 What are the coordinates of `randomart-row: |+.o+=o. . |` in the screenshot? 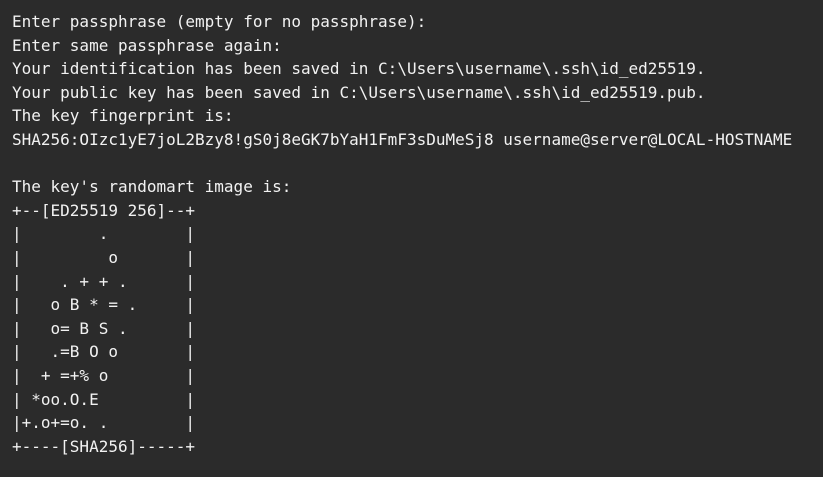 It's located at (104, 423).